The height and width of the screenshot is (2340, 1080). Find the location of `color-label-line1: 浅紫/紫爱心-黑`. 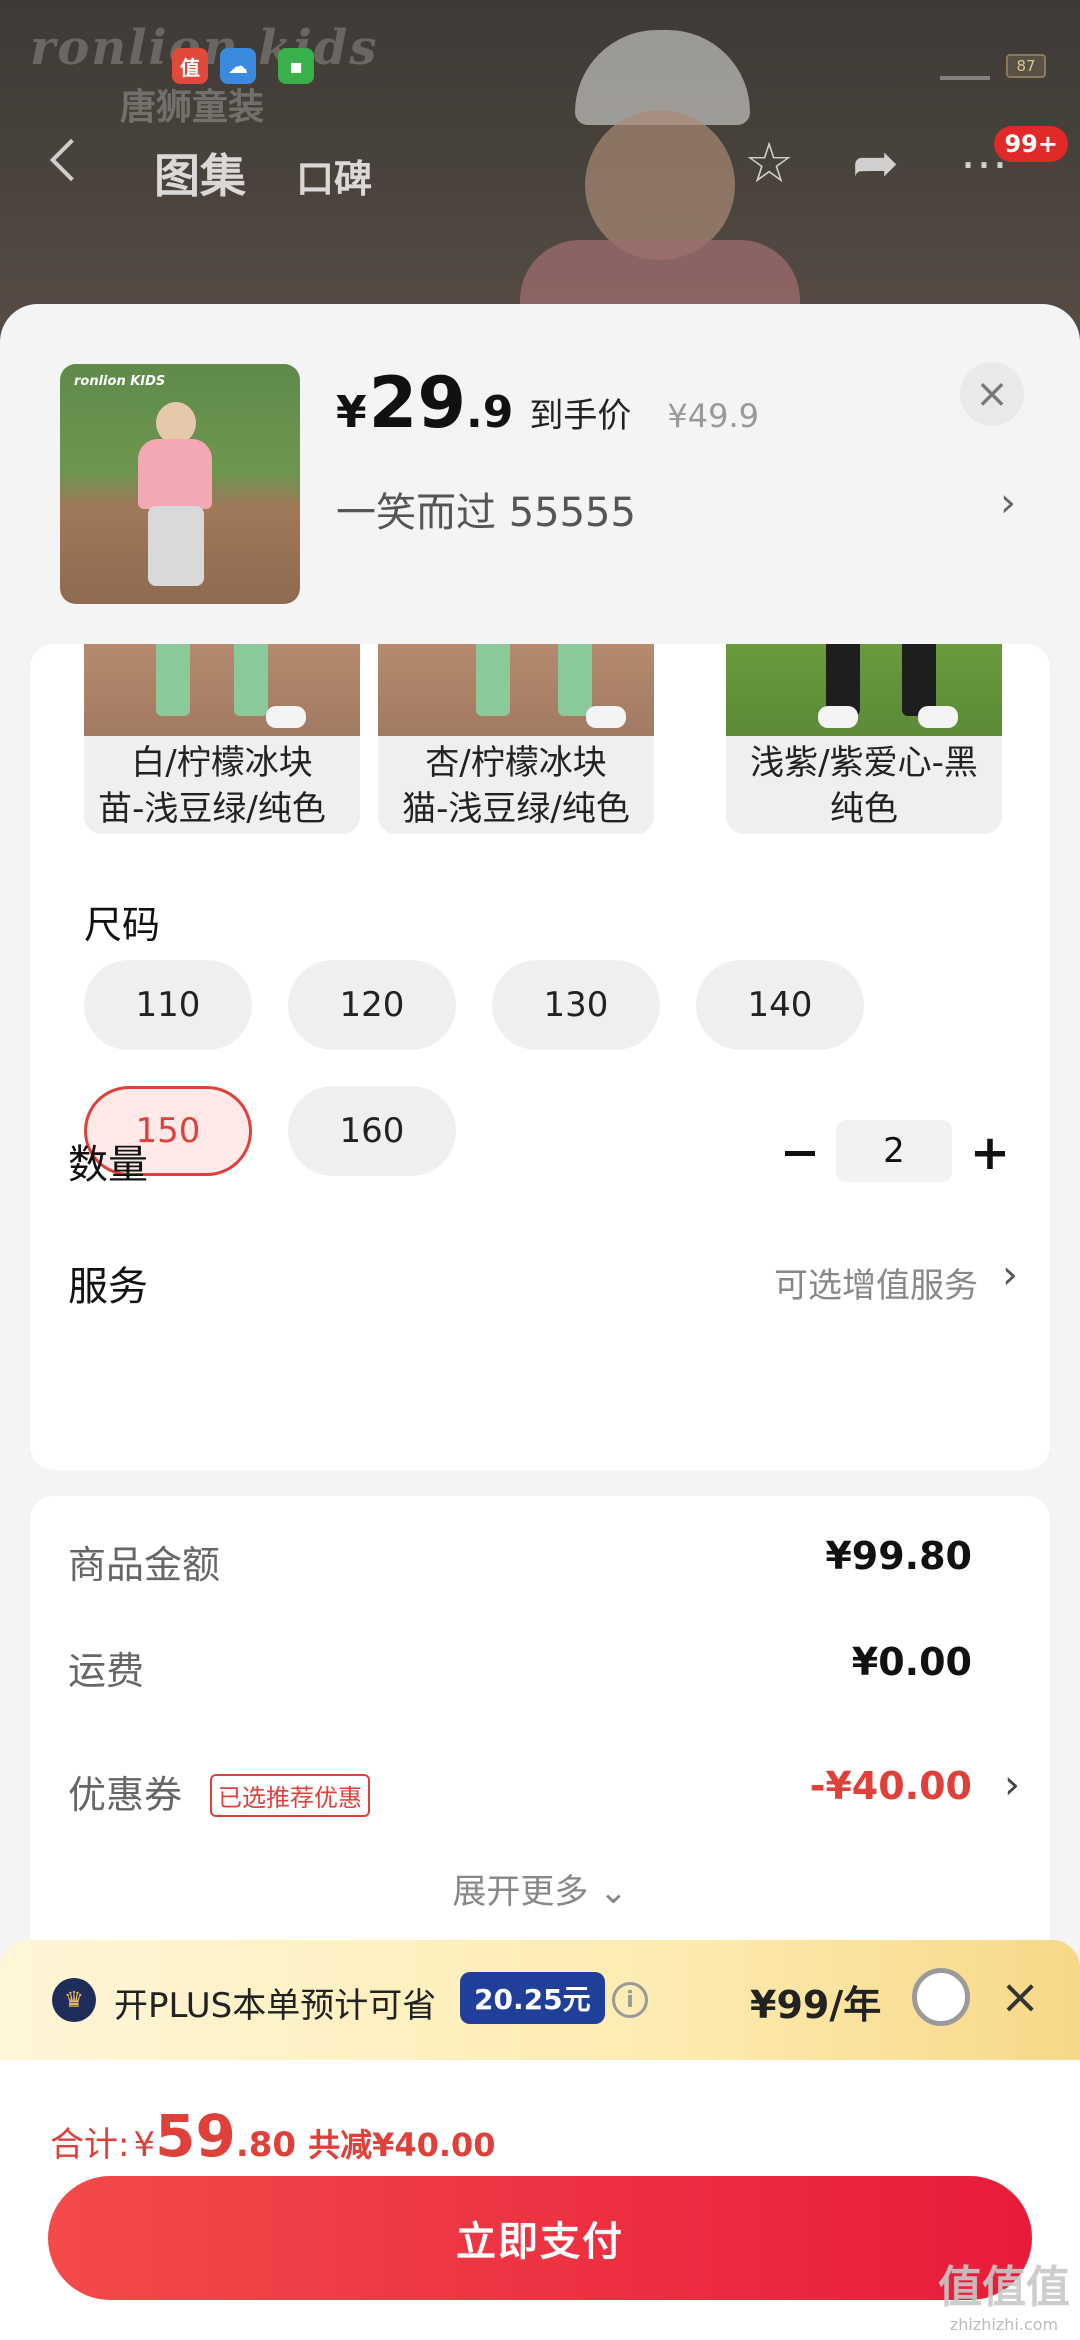

color-label-line1: 浅紫/紫爱心-黑 is located at coordinates (864, 763).